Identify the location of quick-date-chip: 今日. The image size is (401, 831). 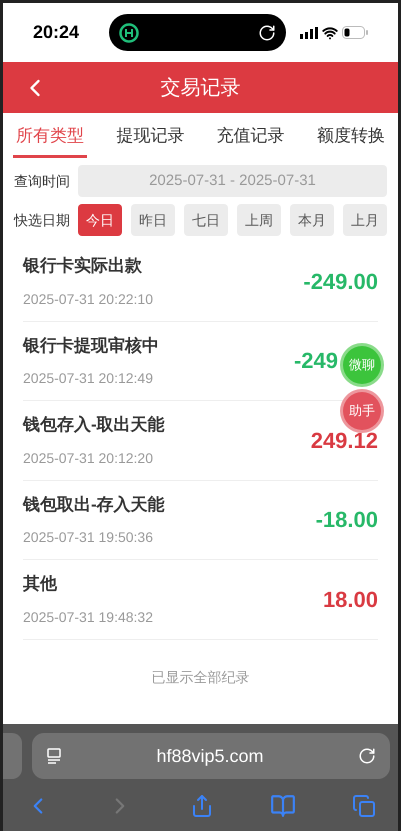
(100, 220).